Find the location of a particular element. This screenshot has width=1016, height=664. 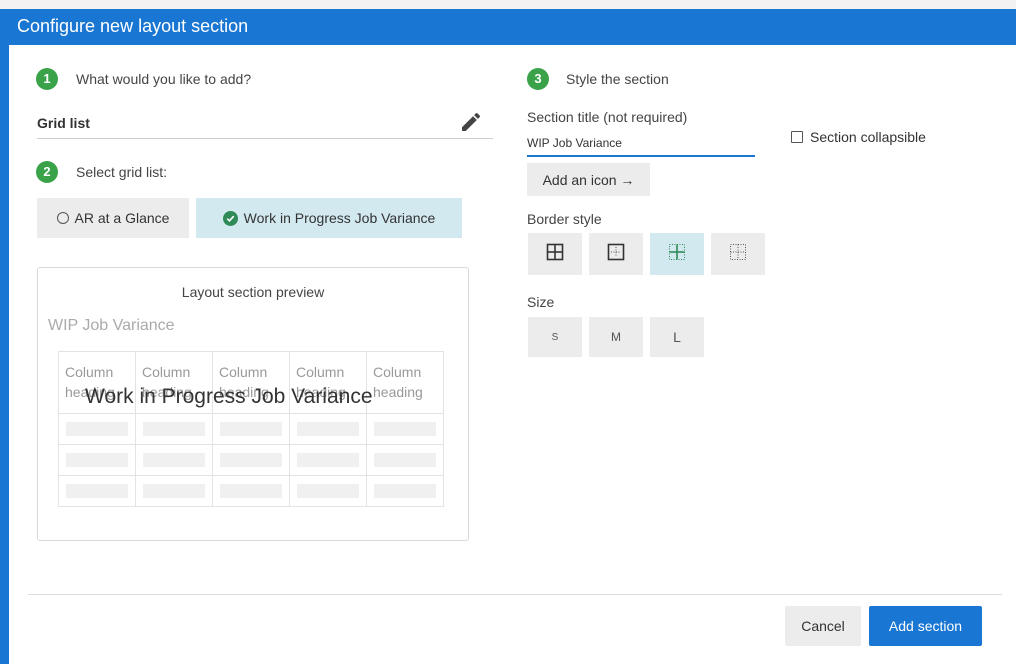

preview-title: Layout section preview is located at coordinates (253, 292).